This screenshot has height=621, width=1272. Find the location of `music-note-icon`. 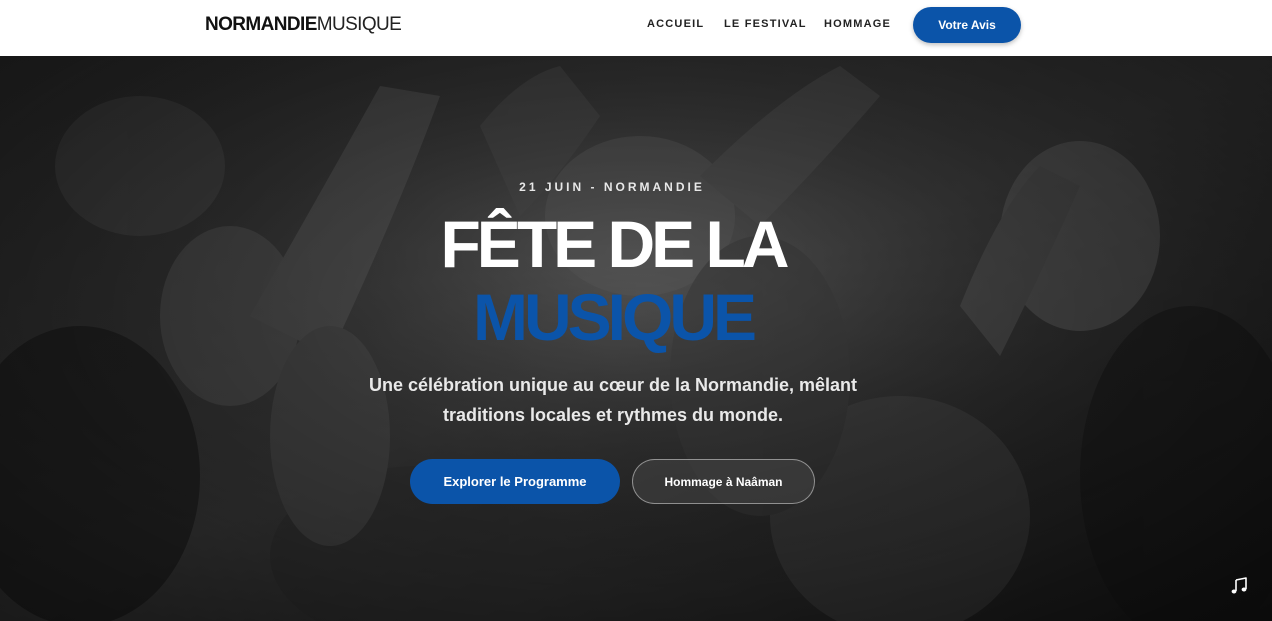

music-note-icon is located at coordinates (1239, 585).